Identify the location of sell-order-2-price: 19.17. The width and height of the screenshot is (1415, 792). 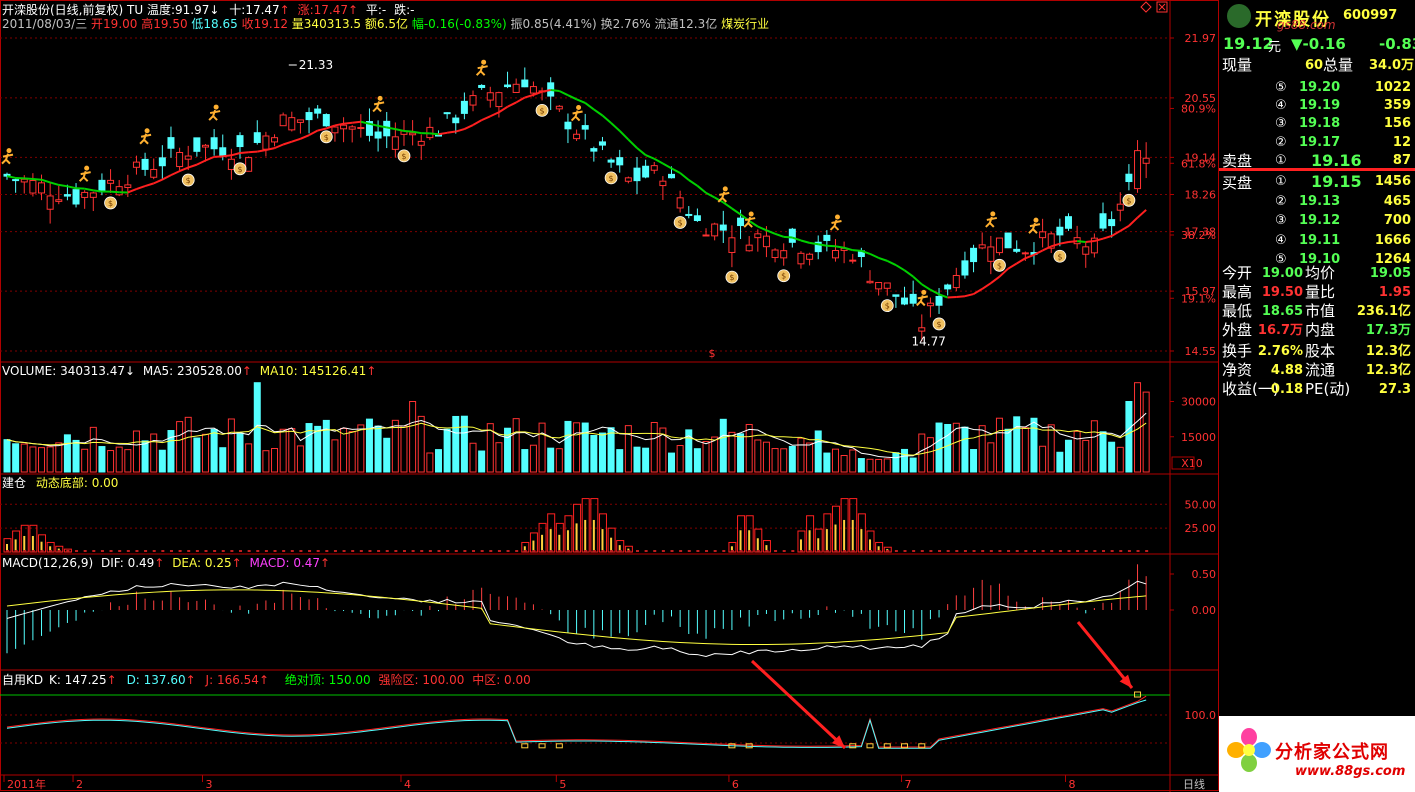
(1320, 142).